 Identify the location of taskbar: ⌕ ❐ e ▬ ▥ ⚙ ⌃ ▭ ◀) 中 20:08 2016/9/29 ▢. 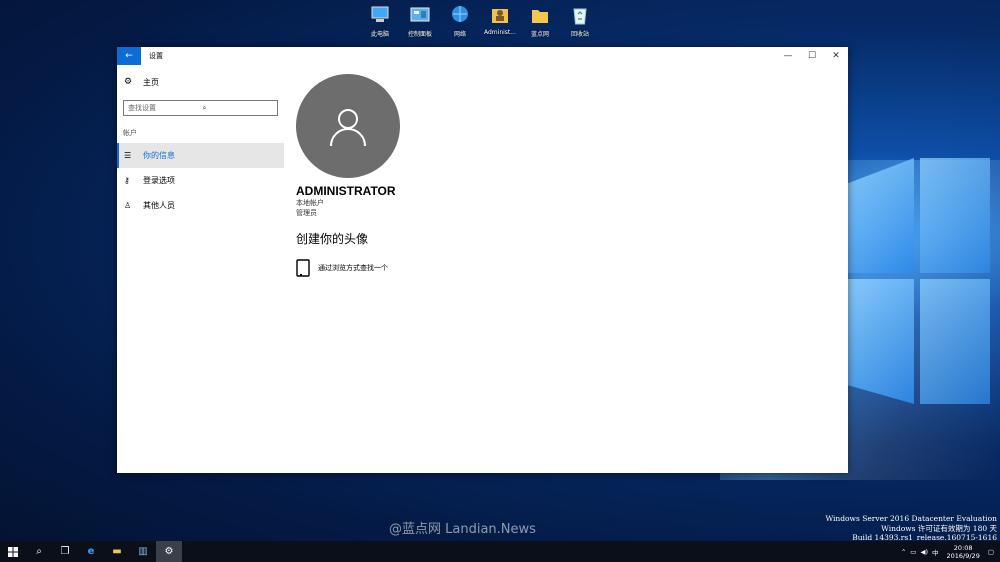
(500, 551).